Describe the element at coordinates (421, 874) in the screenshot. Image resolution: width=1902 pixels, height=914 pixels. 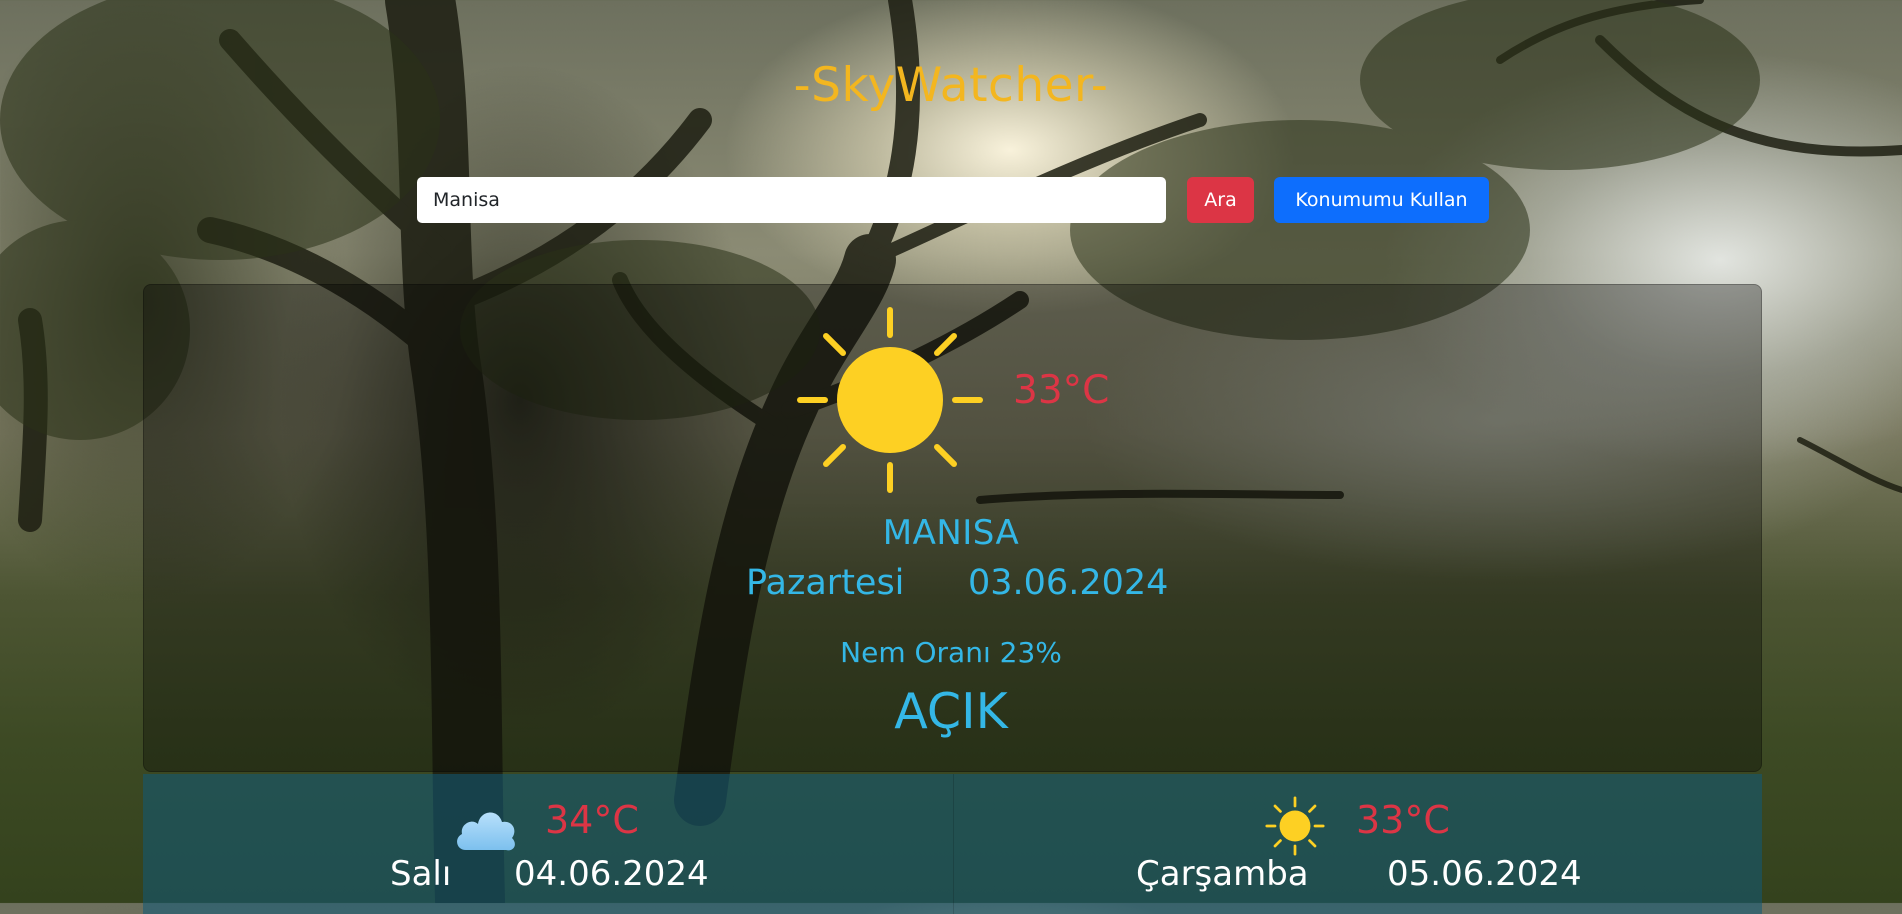
I see `forecast-day-1: Salı` at that location.